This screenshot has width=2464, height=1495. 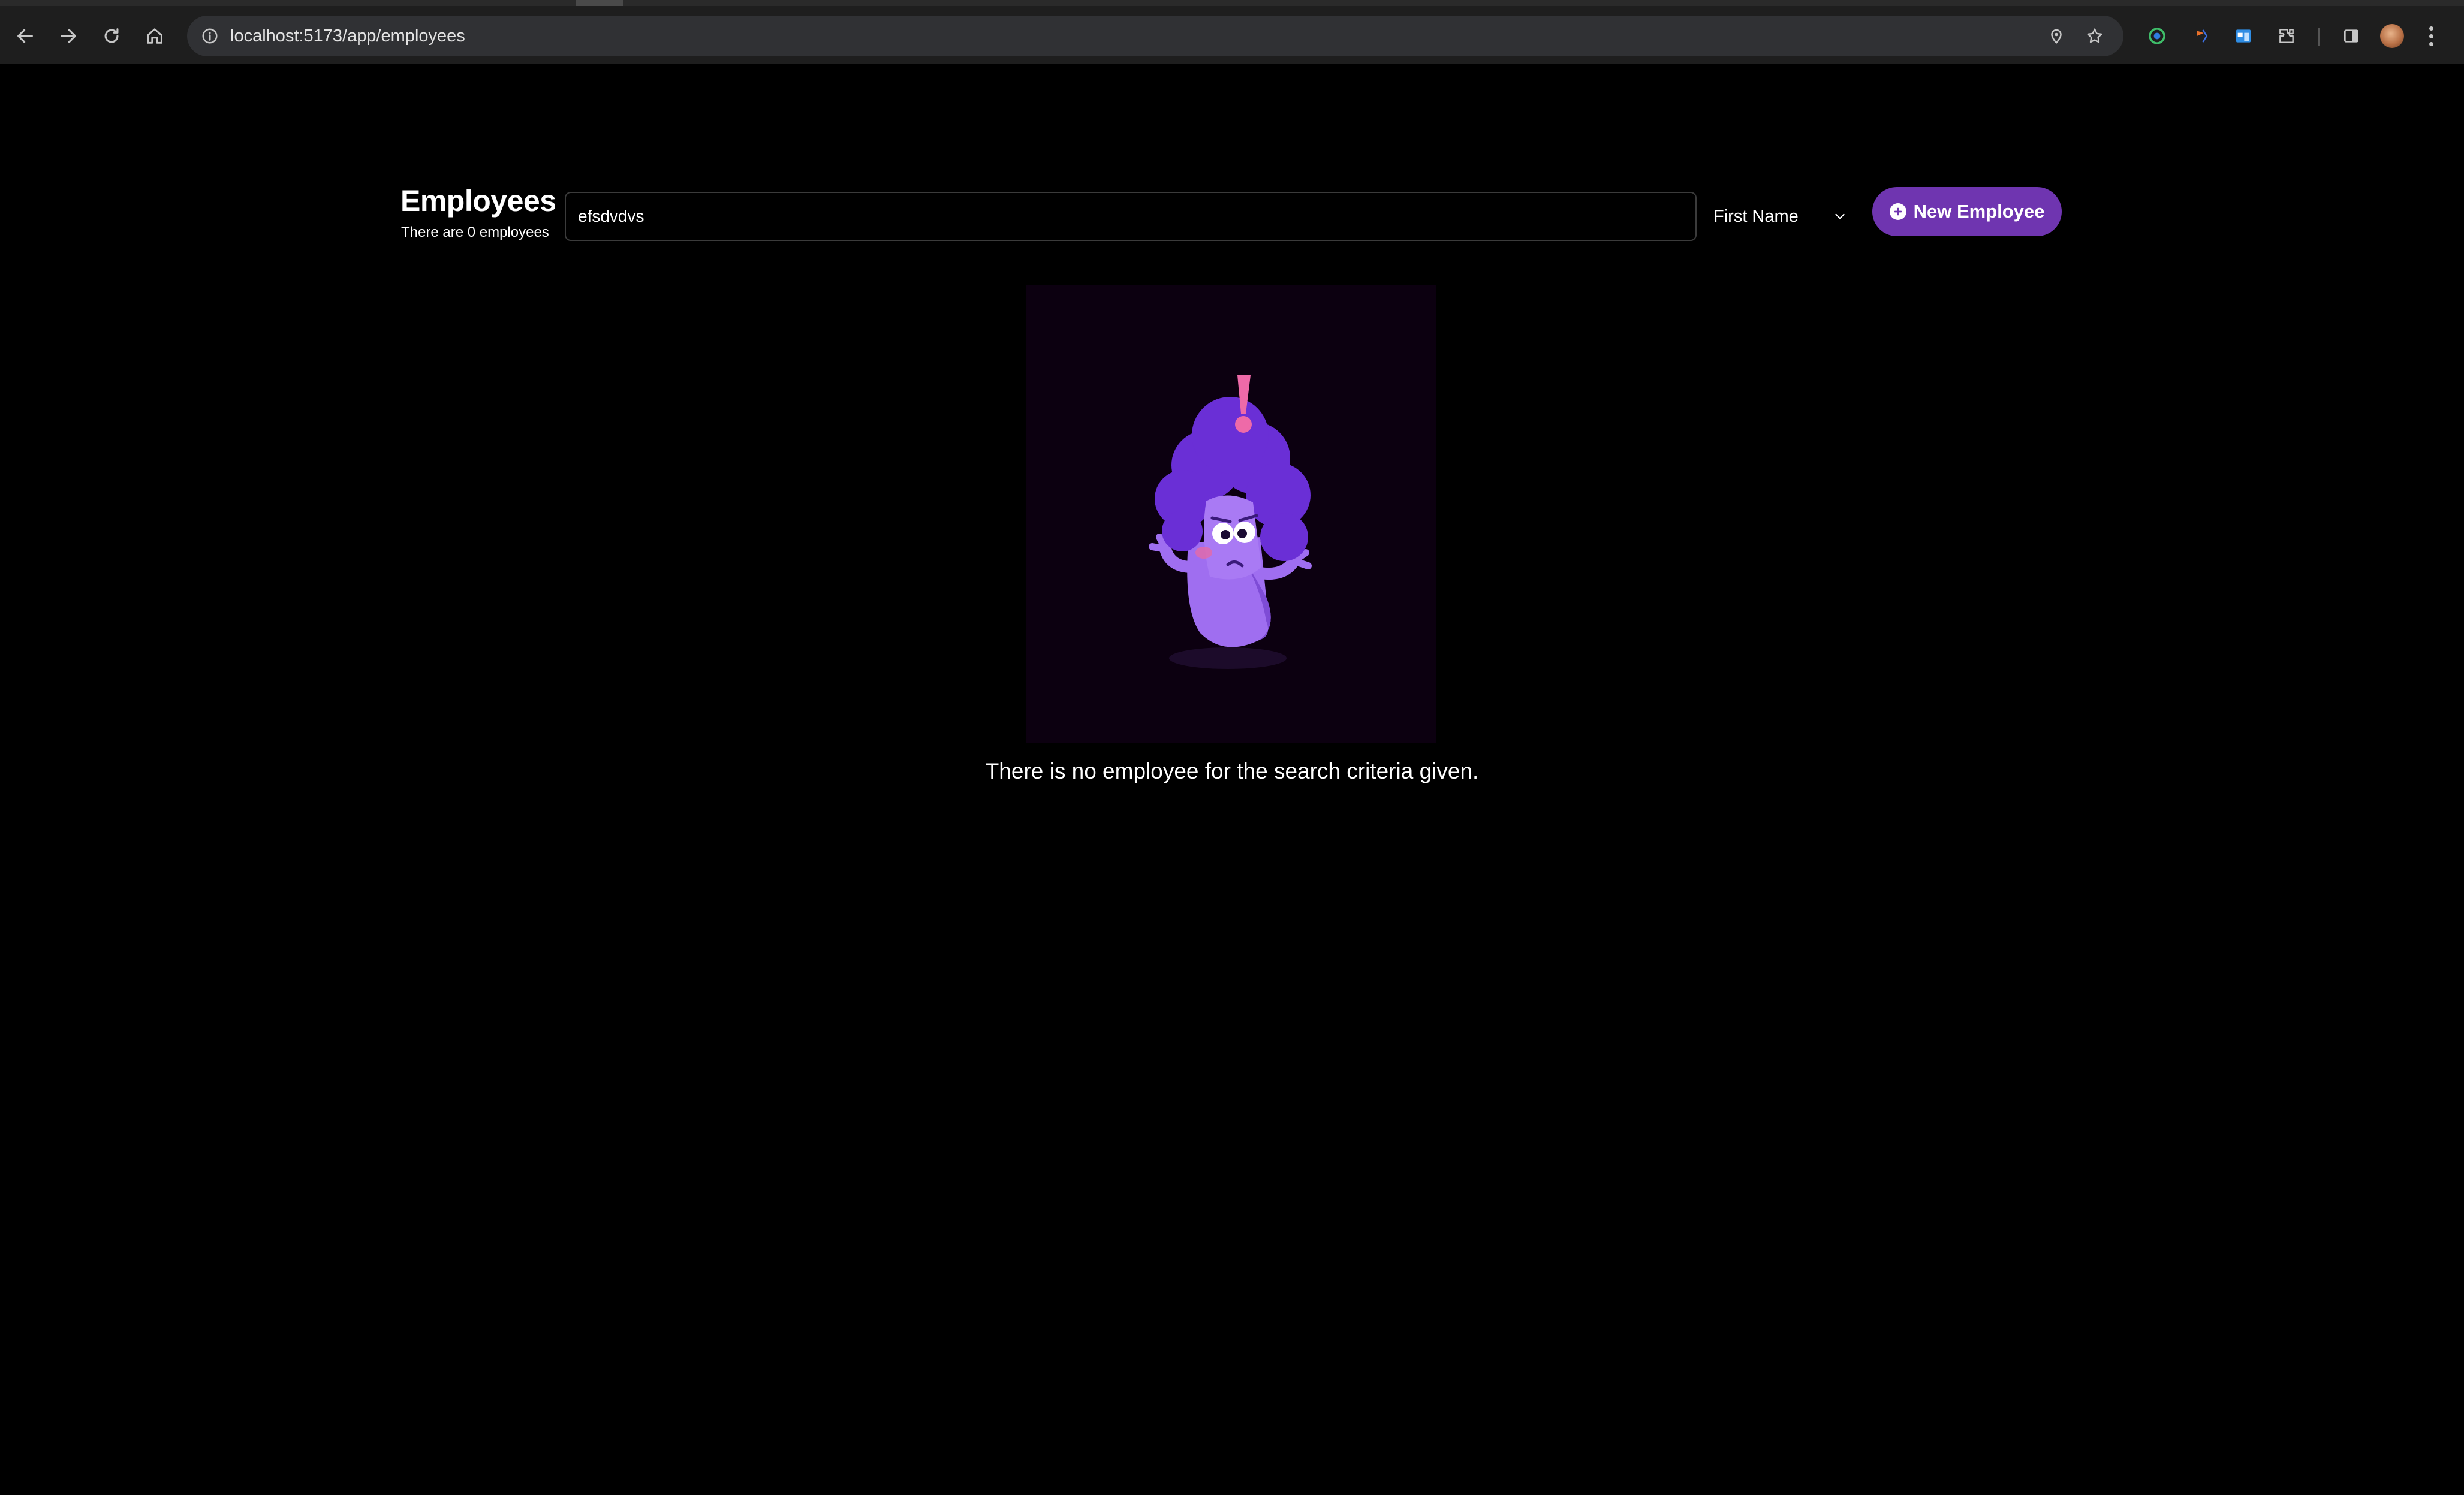 What do you see at coordinates (2095, 36) in the screenshot?
I see `bookmark-star-icon` at bounding box center [2095, 36].